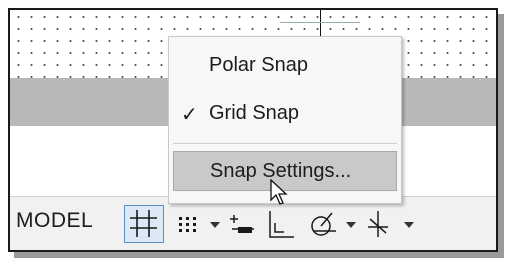 The image size is (507, 264). I want to click on polar-tracking-icon, so click(322, 224).